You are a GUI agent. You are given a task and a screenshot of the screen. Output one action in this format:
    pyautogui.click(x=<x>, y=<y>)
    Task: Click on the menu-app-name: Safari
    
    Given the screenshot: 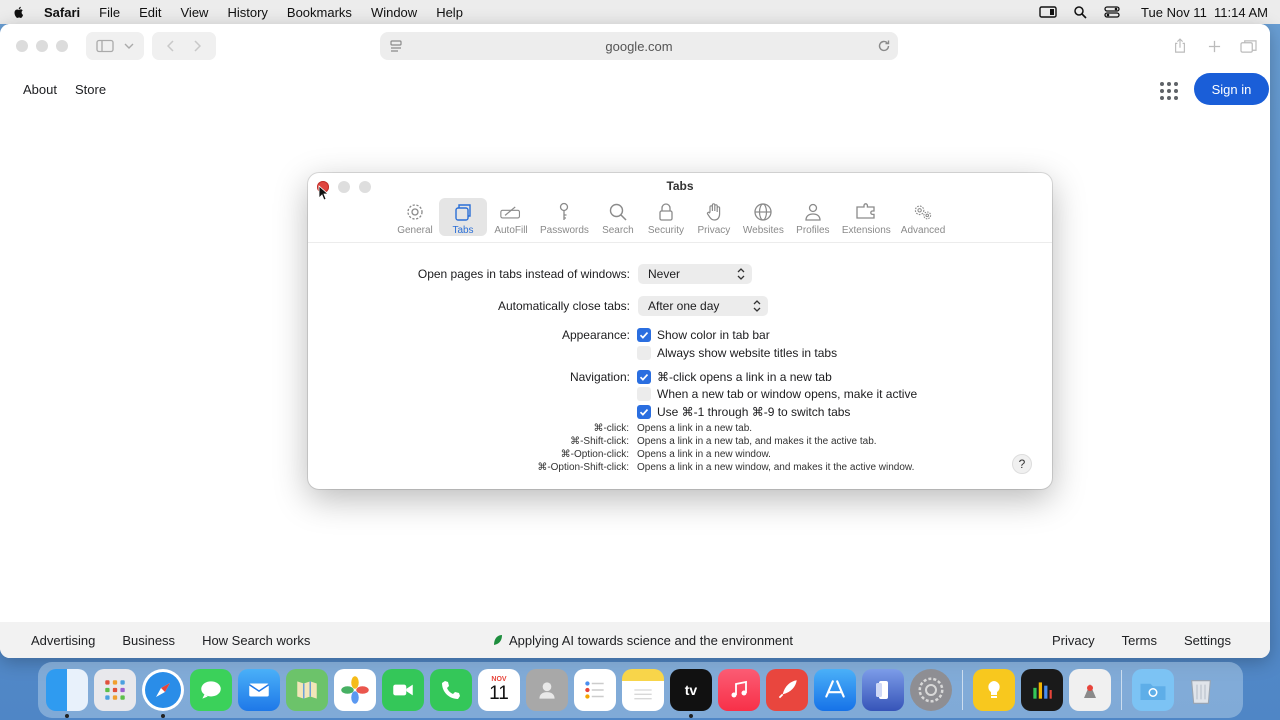 What is the action you would take?
    pyautogui.click(x=62, y=12)
    